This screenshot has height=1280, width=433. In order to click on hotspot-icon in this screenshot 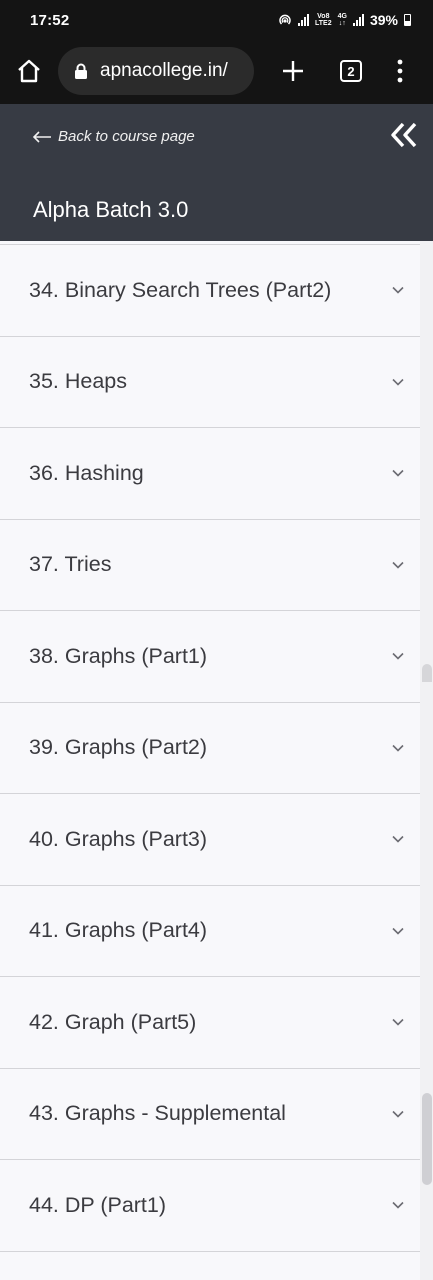, I will do `click(285, 19)`.